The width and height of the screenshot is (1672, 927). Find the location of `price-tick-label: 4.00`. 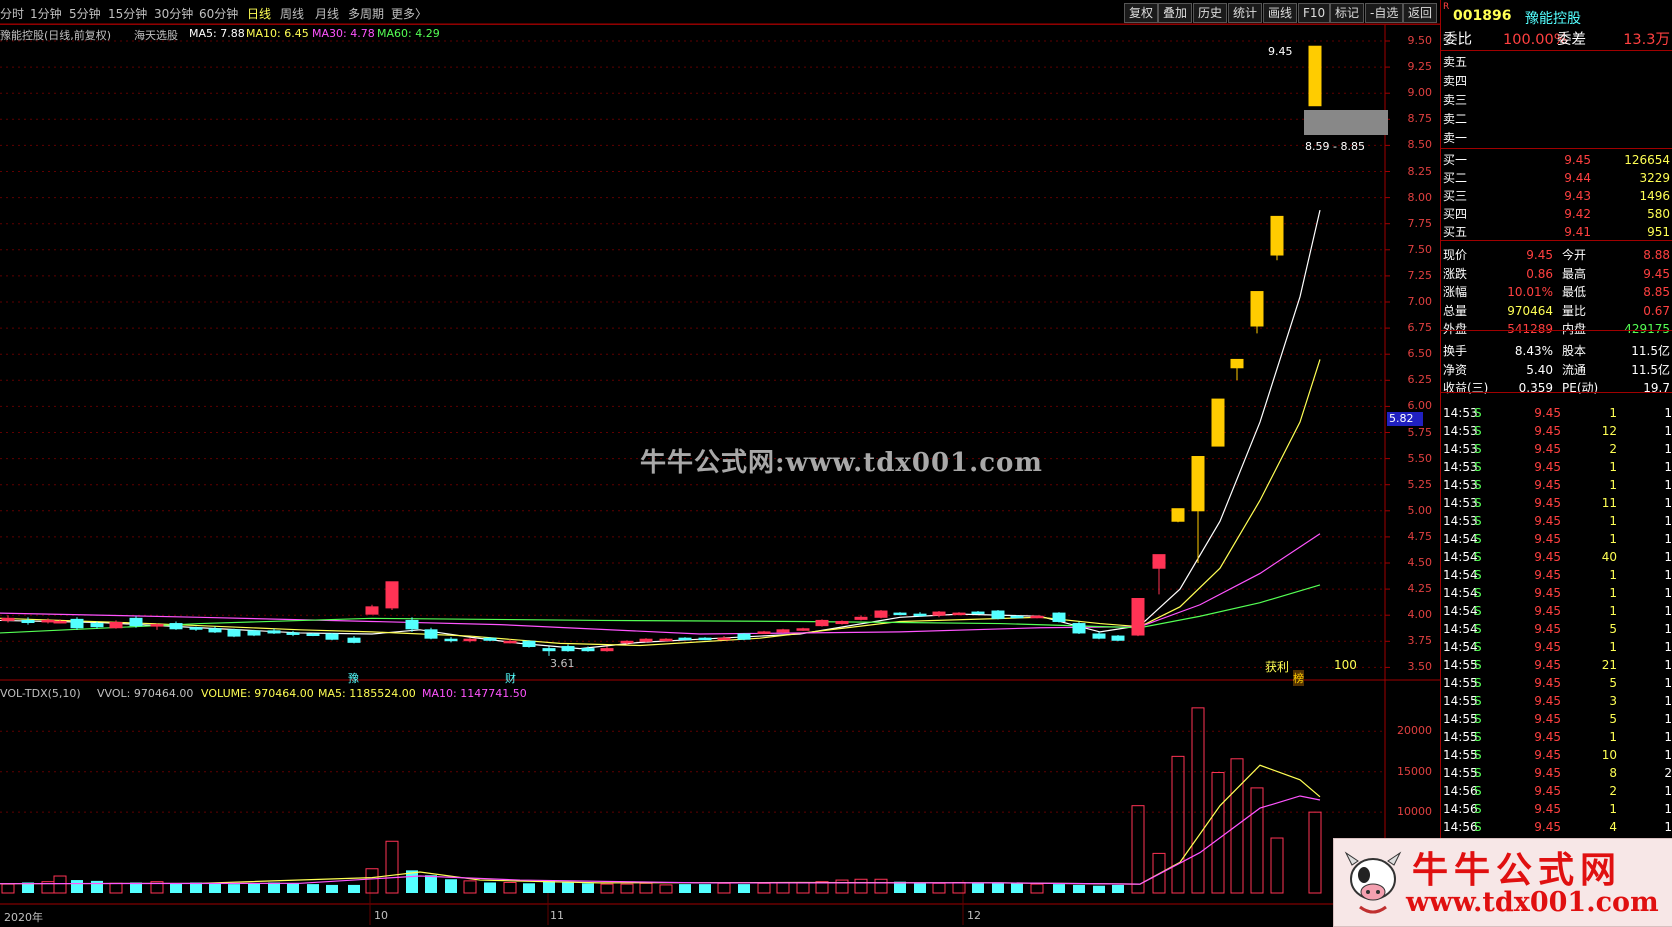

price-tick-label: 4.00 is located at coordinates (1420, 615).